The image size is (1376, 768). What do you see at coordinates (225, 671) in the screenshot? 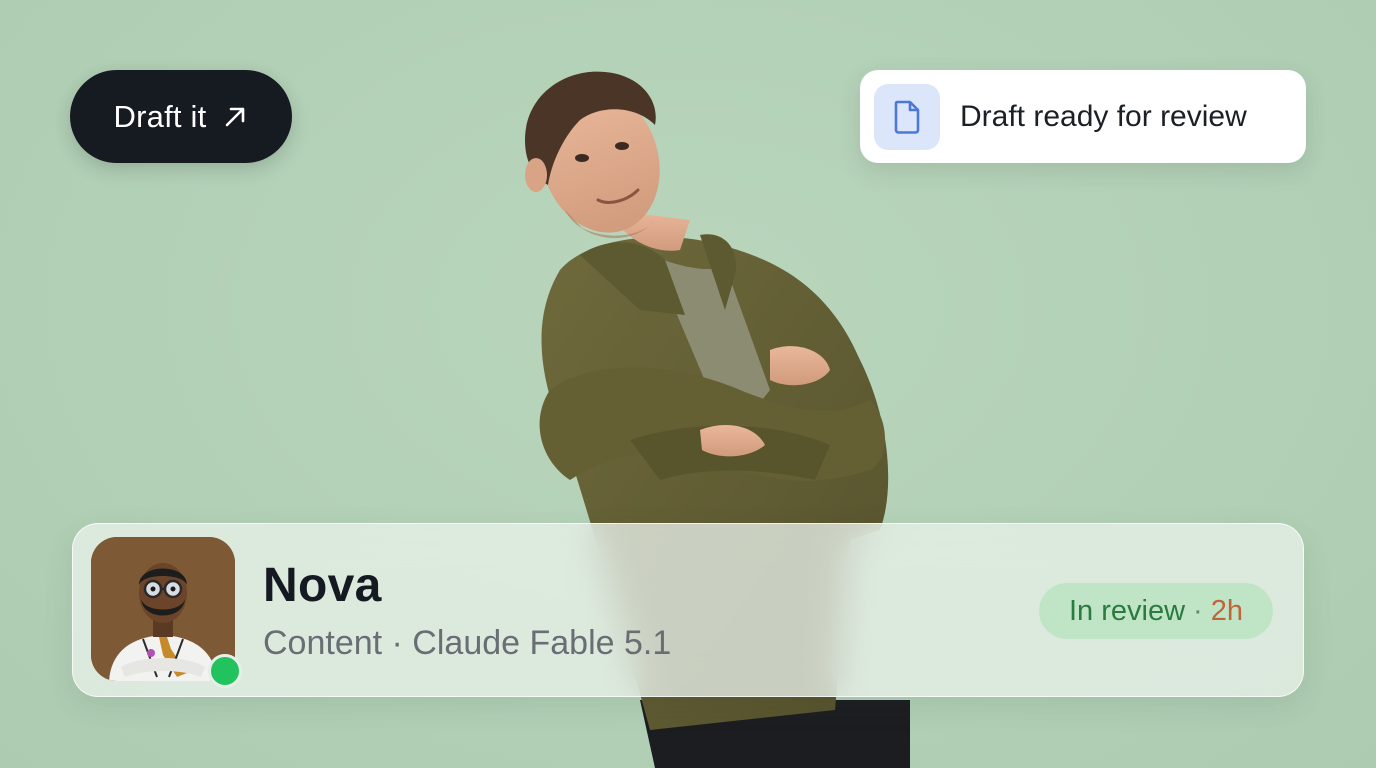
I see `online-status-dot` at bounding box center [225, 671].